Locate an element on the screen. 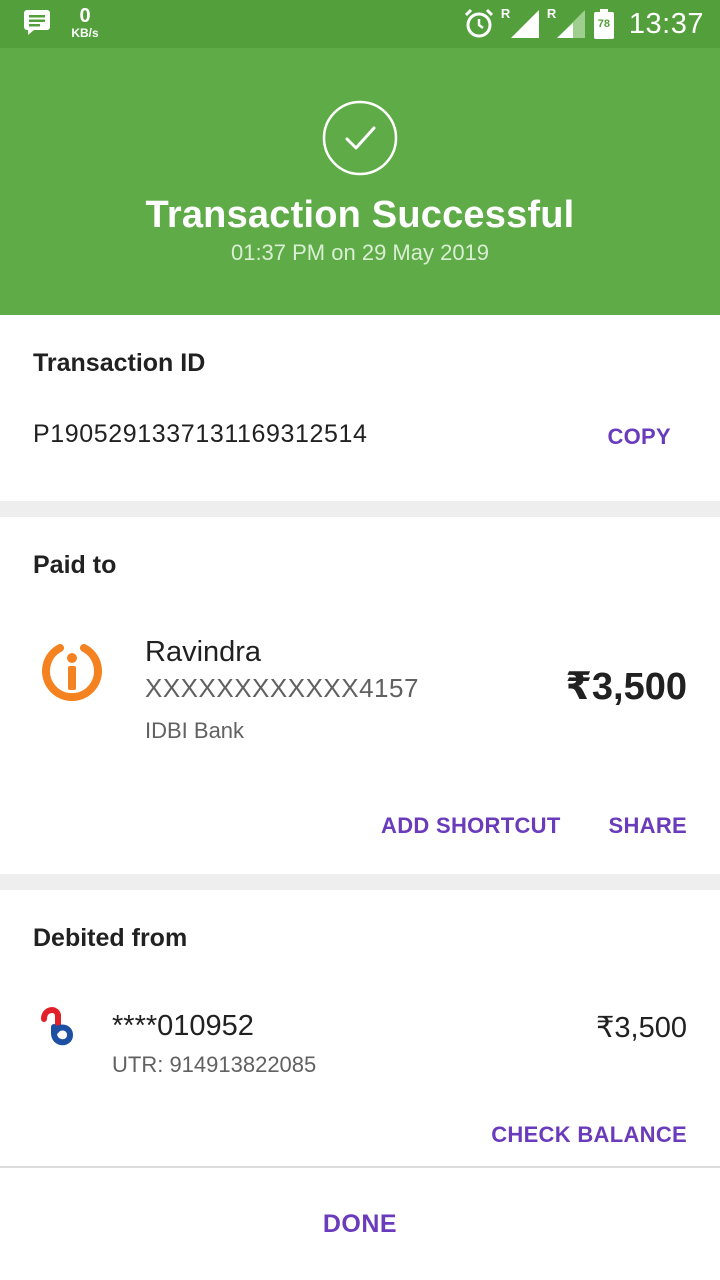  battery: 78 is located at coordinates (604, 24).